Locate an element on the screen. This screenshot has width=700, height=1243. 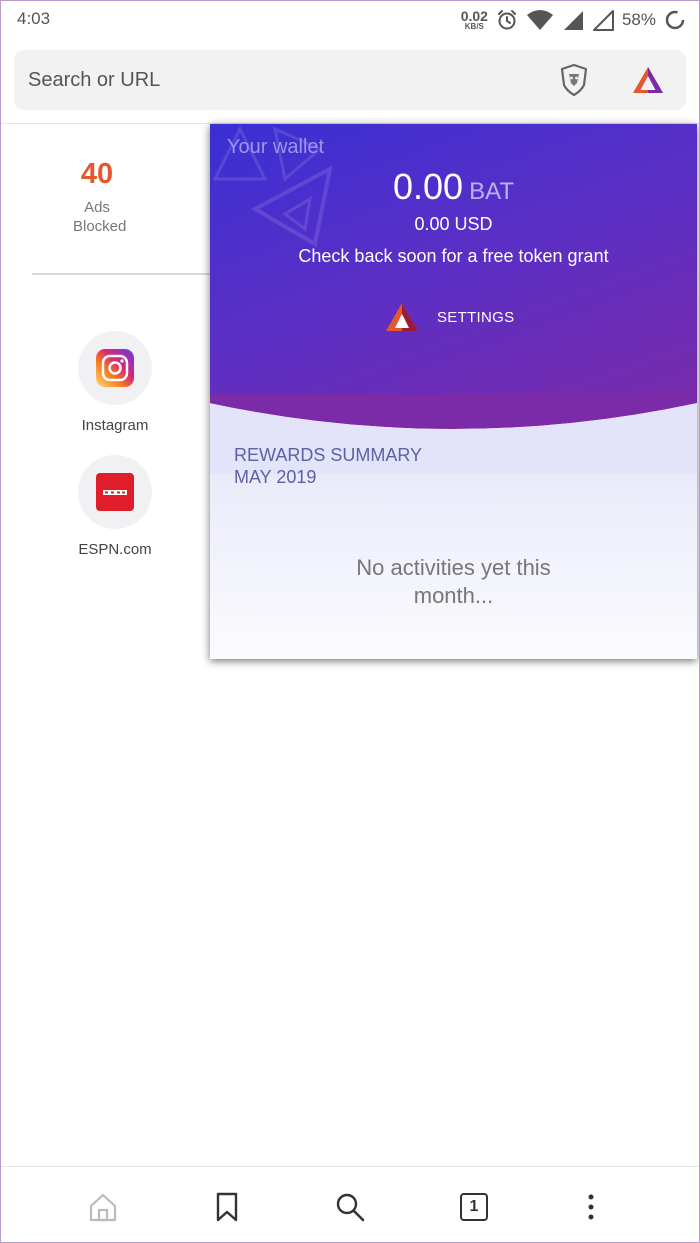
ads-blocked-label: Ads Blocked is located at coordinates (100, 217).